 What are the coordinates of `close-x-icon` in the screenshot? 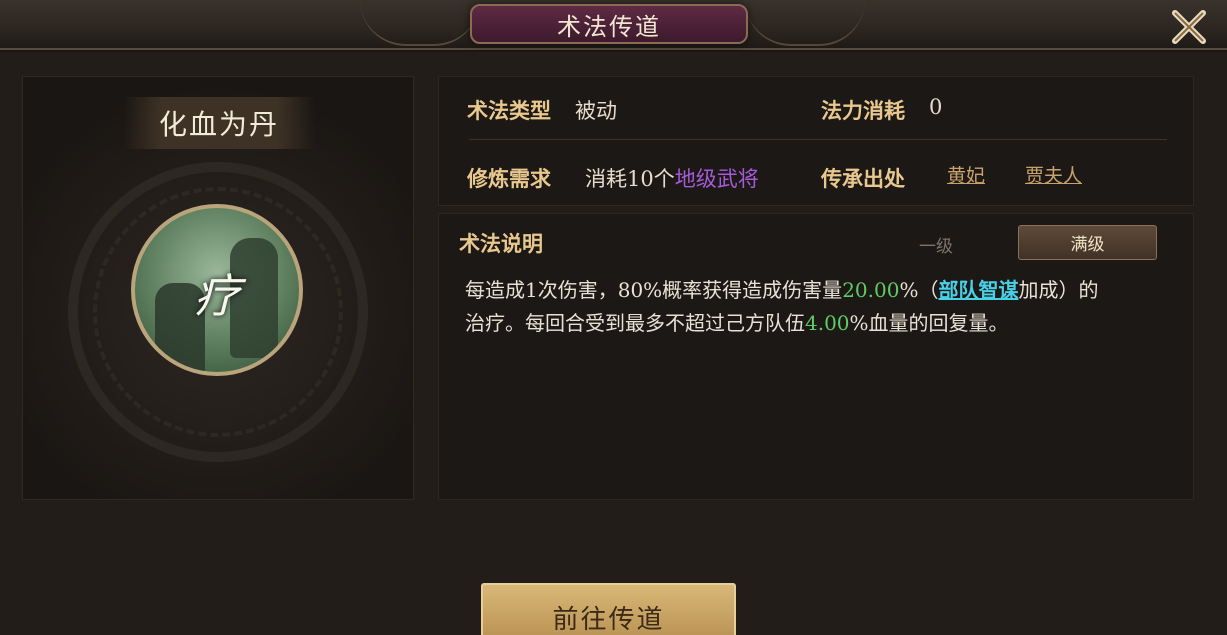 It's located at (1189, 27).